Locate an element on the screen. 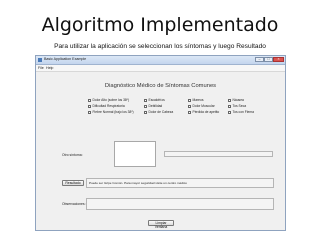 The image size is (320, 240). symptom-label: Escalofríos is located at coordinates (156, 100).